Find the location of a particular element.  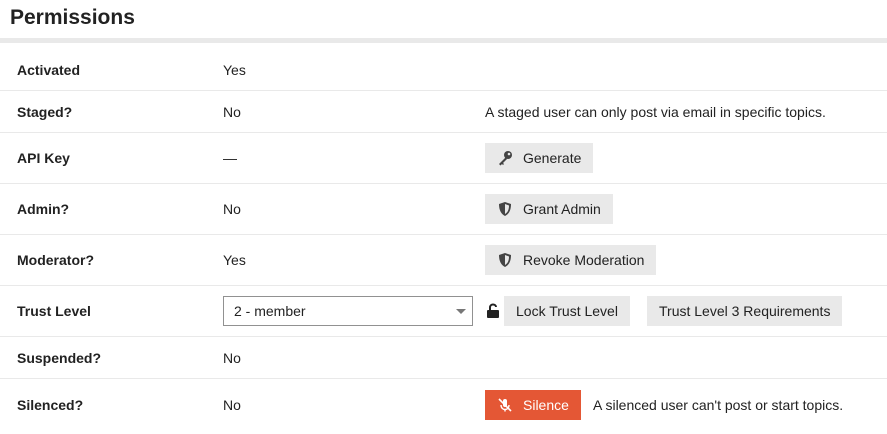

row-admin: Admin? No Grant Admin is located at coordinates (443, 209).